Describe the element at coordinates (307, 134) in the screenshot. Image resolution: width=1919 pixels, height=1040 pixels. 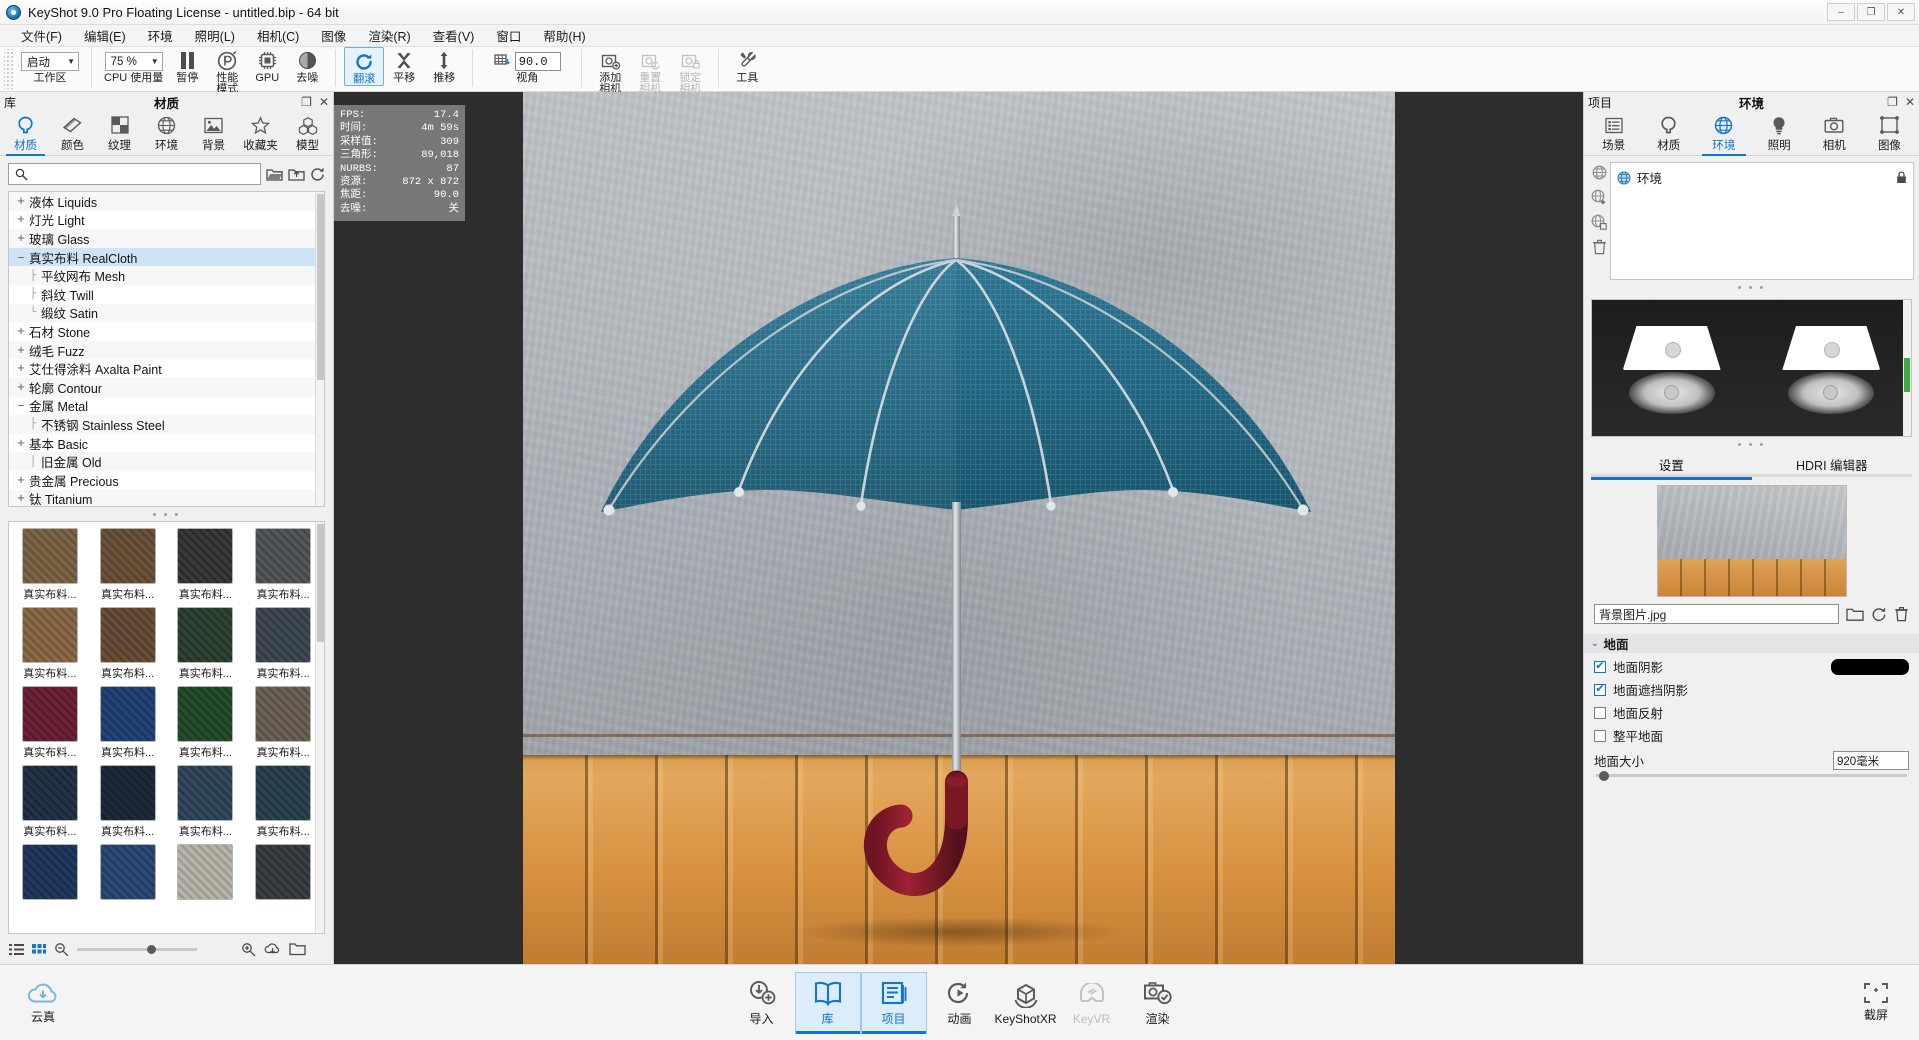
I see `tab-models: 模型` at that location.